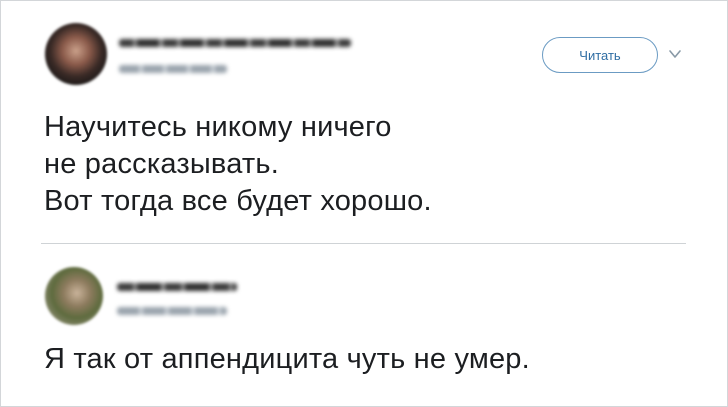  Describe the element at coordinates (287, 359) in the screenshot. I see `tweet-text-line-1: Я так от аппендицита чуть не умер.` at that location.